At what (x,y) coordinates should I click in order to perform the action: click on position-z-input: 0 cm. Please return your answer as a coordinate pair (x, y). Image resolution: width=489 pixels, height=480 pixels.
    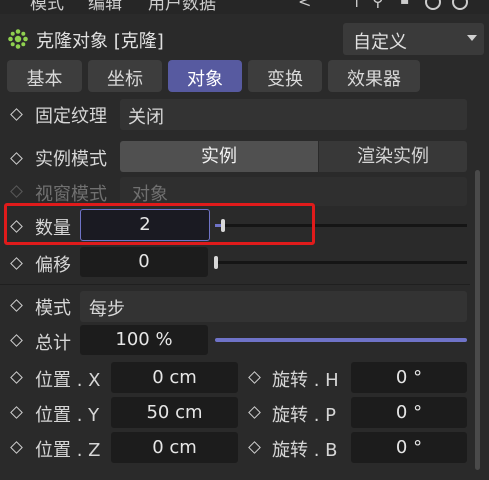
    Looking at the image, I should click on (174, 447).